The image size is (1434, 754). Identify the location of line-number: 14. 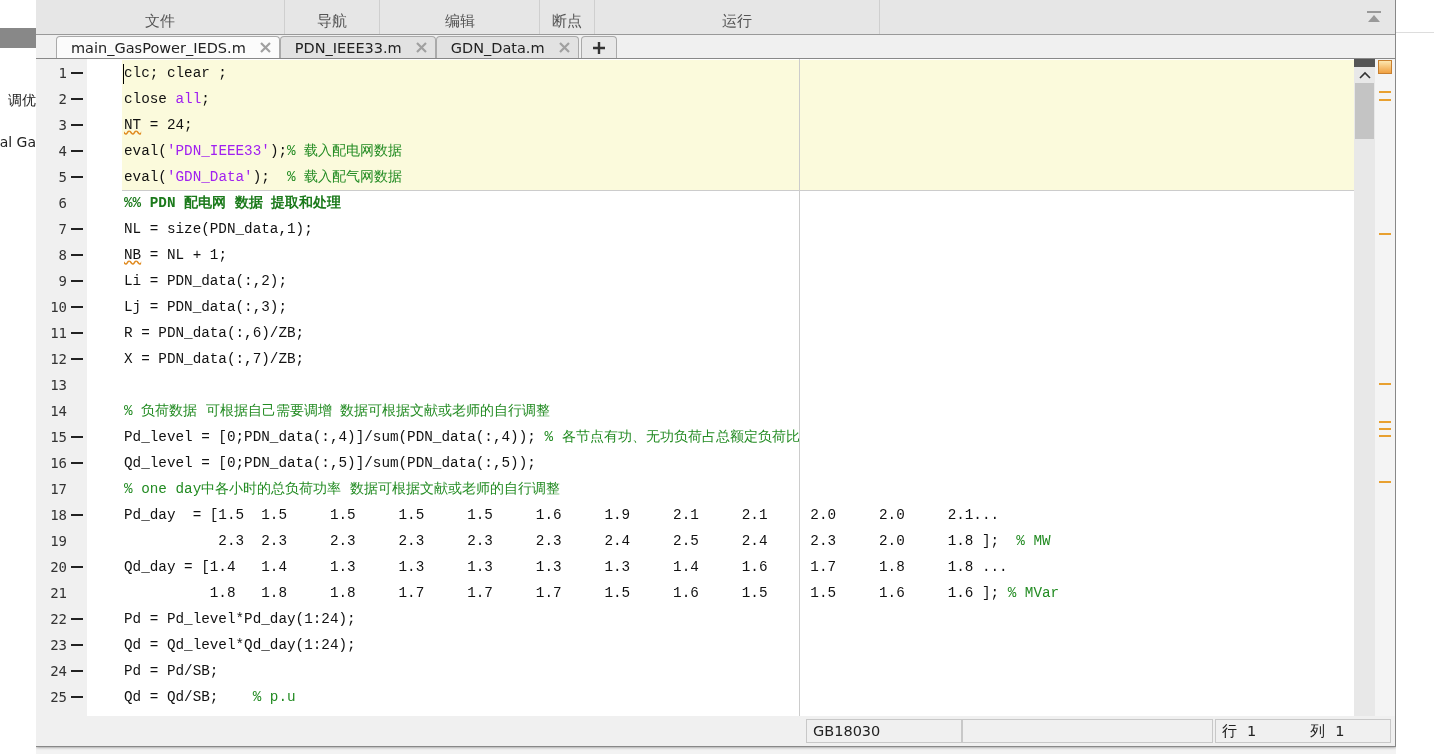
(58, 411).